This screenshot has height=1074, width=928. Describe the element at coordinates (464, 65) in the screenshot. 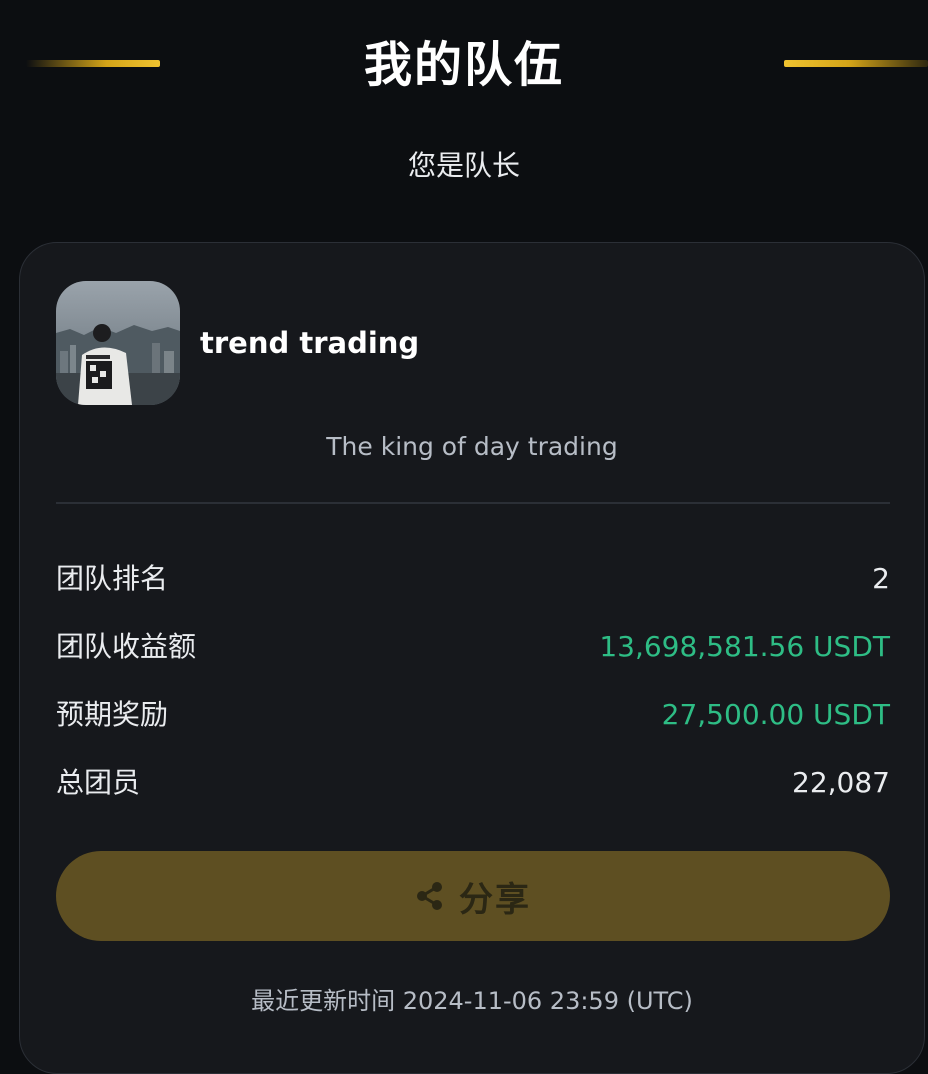

I see `page-header: 我的队伍` at that location.